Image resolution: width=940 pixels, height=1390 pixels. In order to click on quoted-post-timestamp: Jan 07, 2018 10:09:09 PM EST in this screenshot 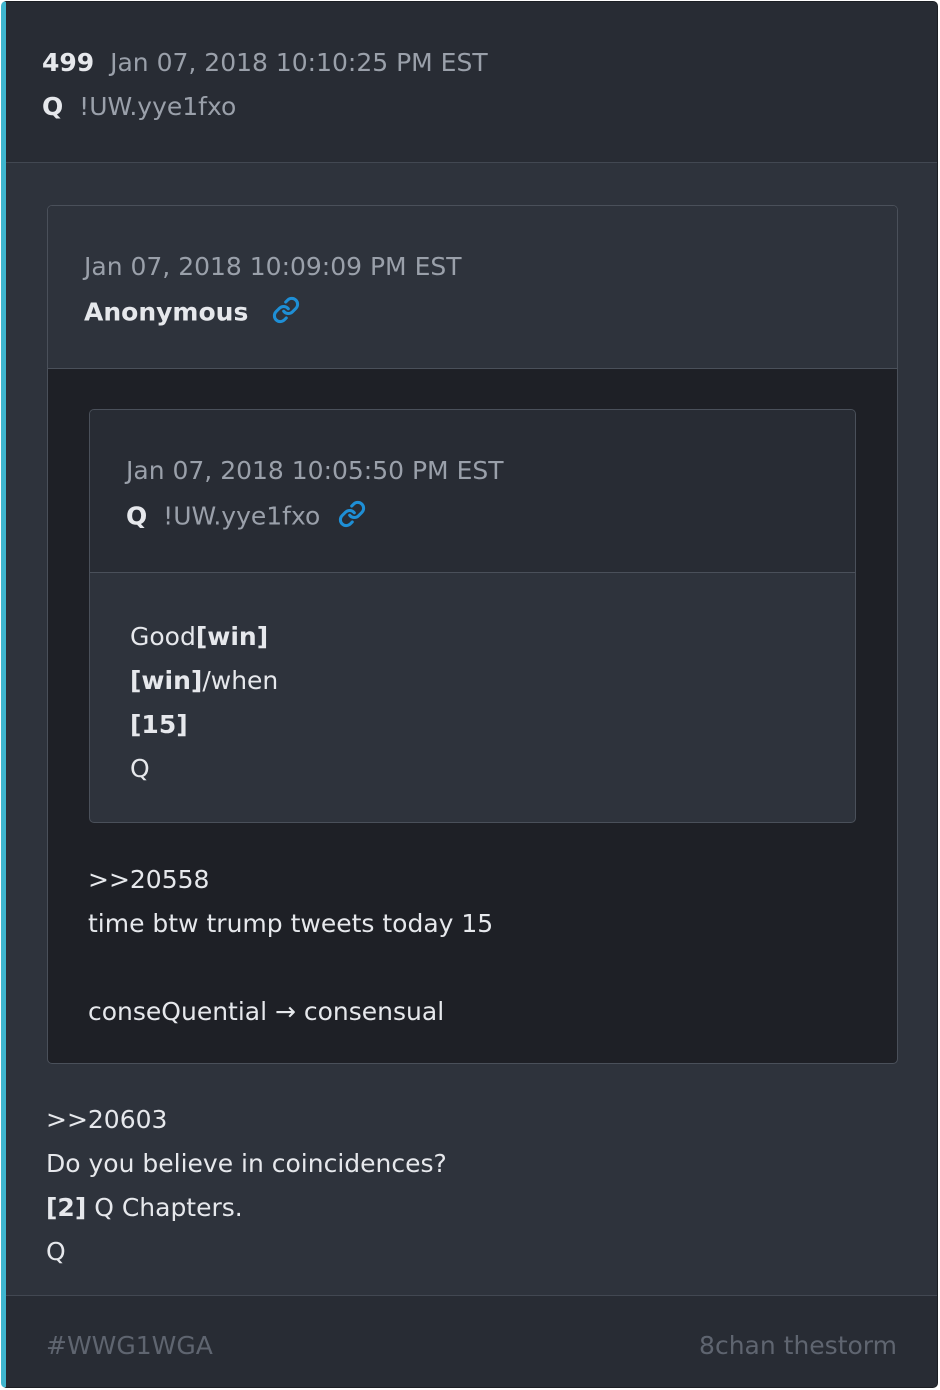, I will do `click(273, 266)`.